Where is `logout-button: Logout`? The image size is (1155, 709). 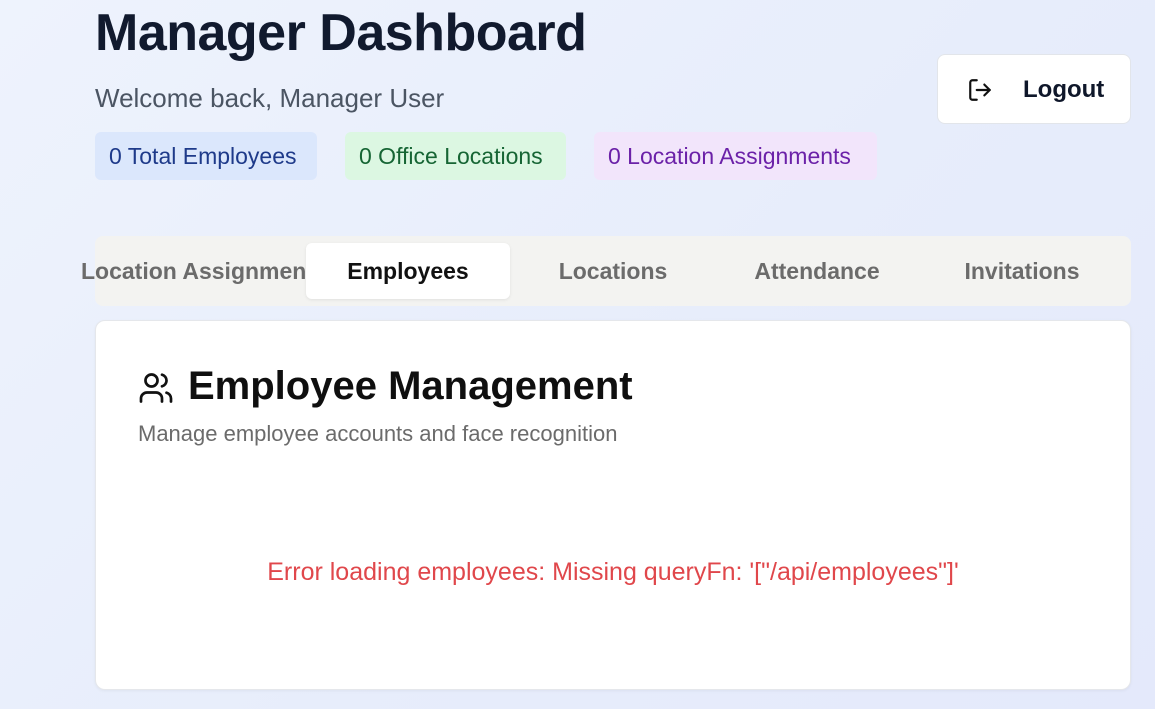 logout-button: Logout is located at coordinates (1034, 89).